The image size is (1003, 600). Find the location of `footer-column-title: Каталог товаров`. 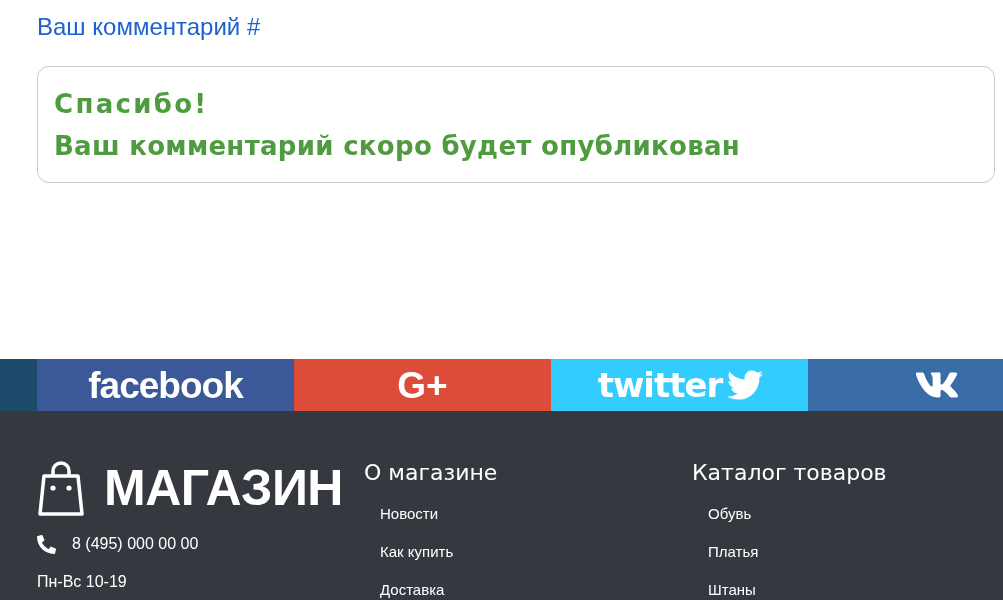

footer-column-title: Каталог товаров is located at coordinates (789, 473).